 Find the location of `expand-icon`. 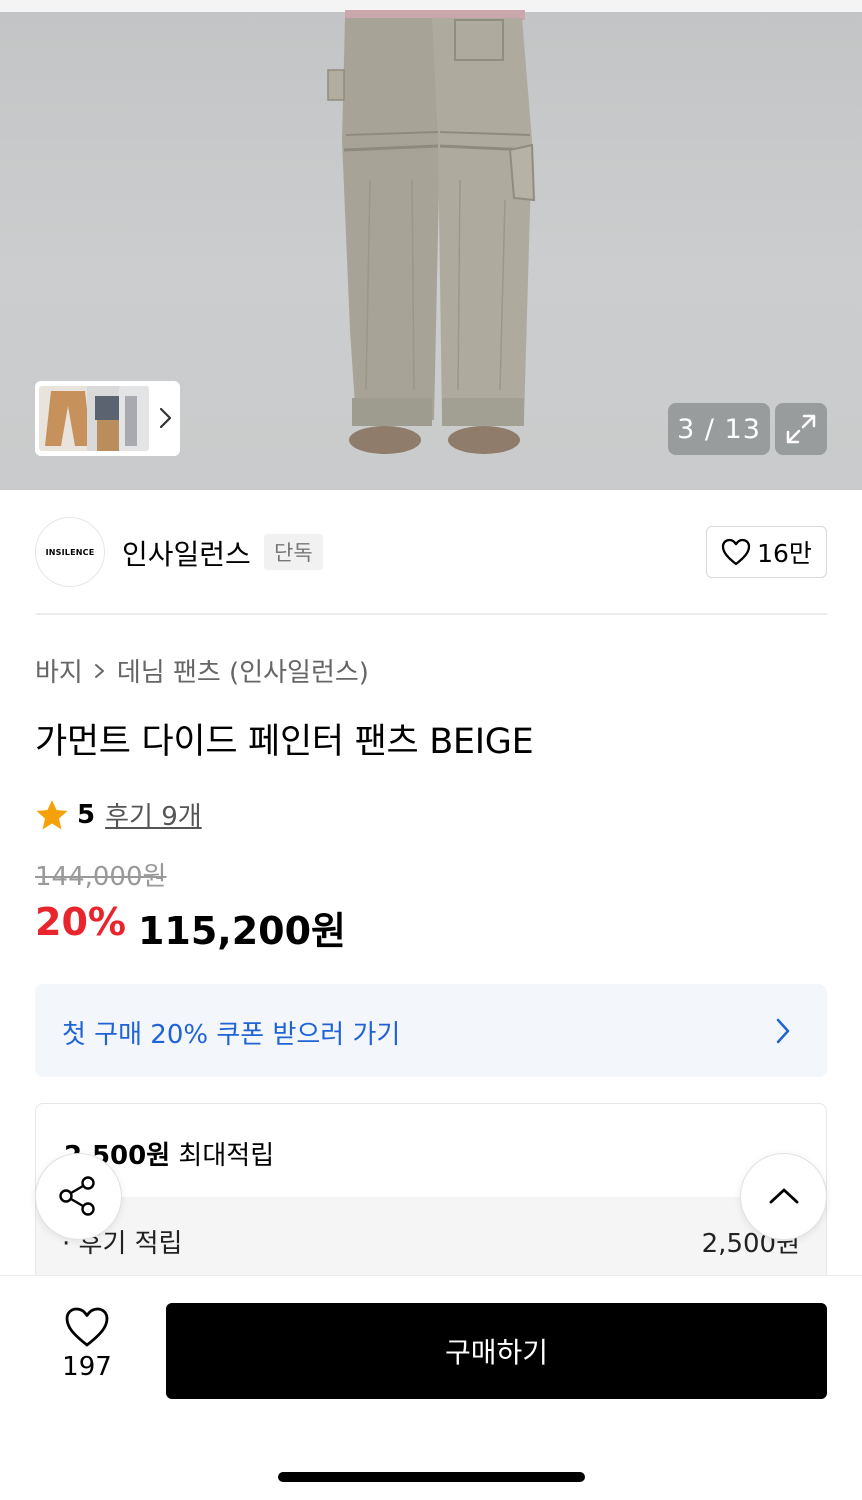

expand-icon is located at coordinates (801, 429).